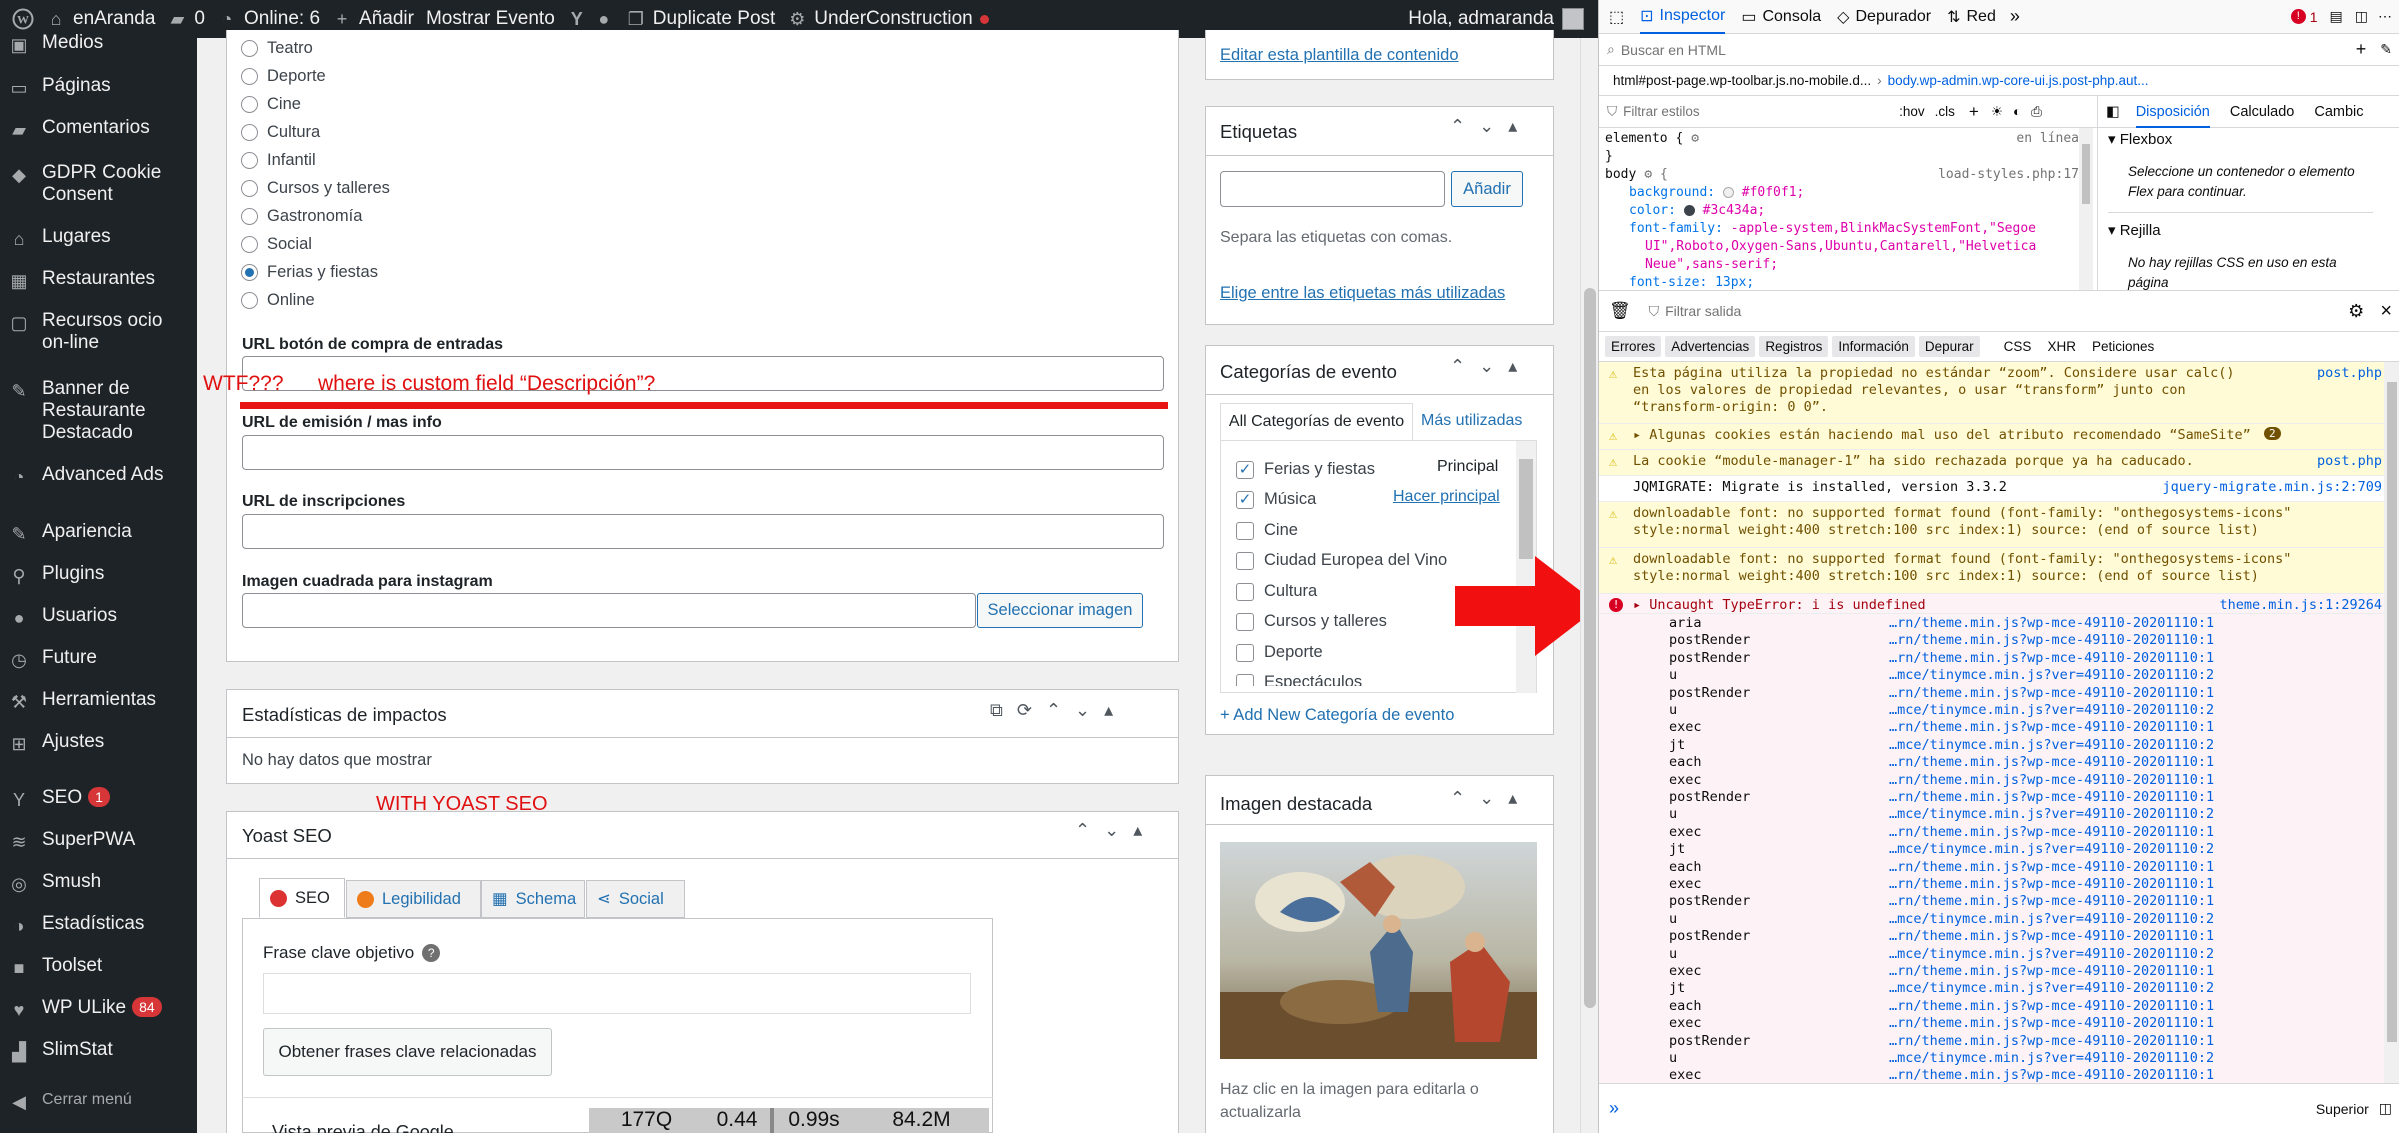  I want to click on sidebar-item-comentarios: ▰ Comentarios, so click(98, 129).